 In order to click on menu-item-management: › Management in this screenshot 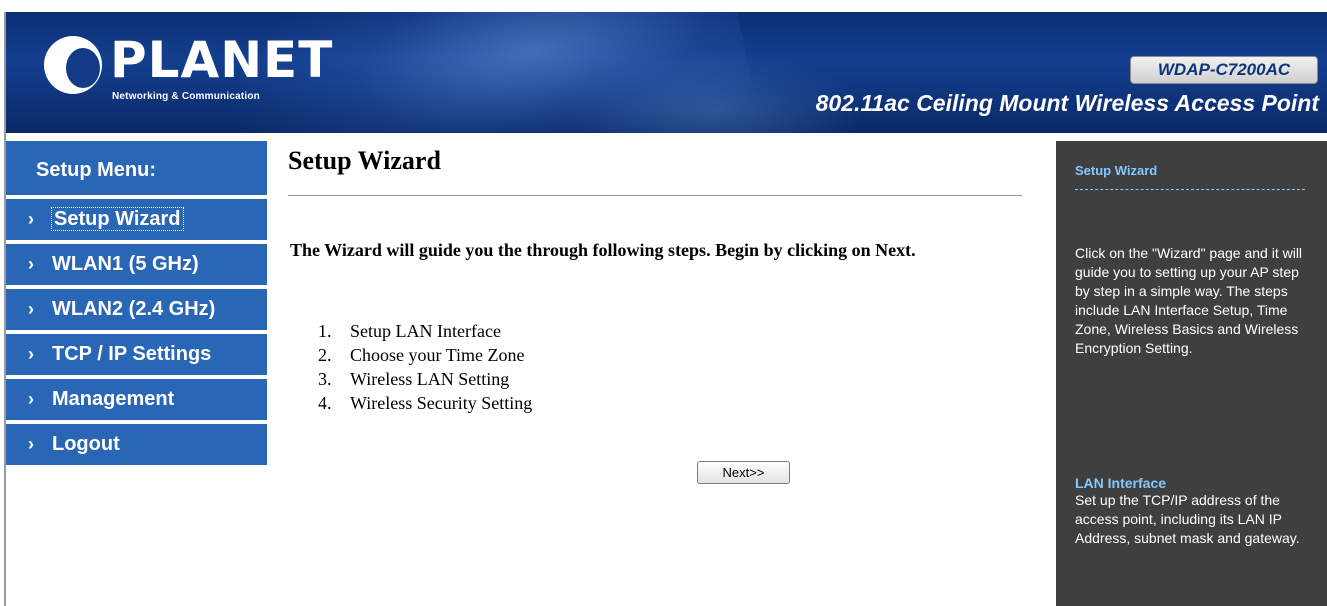, I will do `click(136, 399)`.